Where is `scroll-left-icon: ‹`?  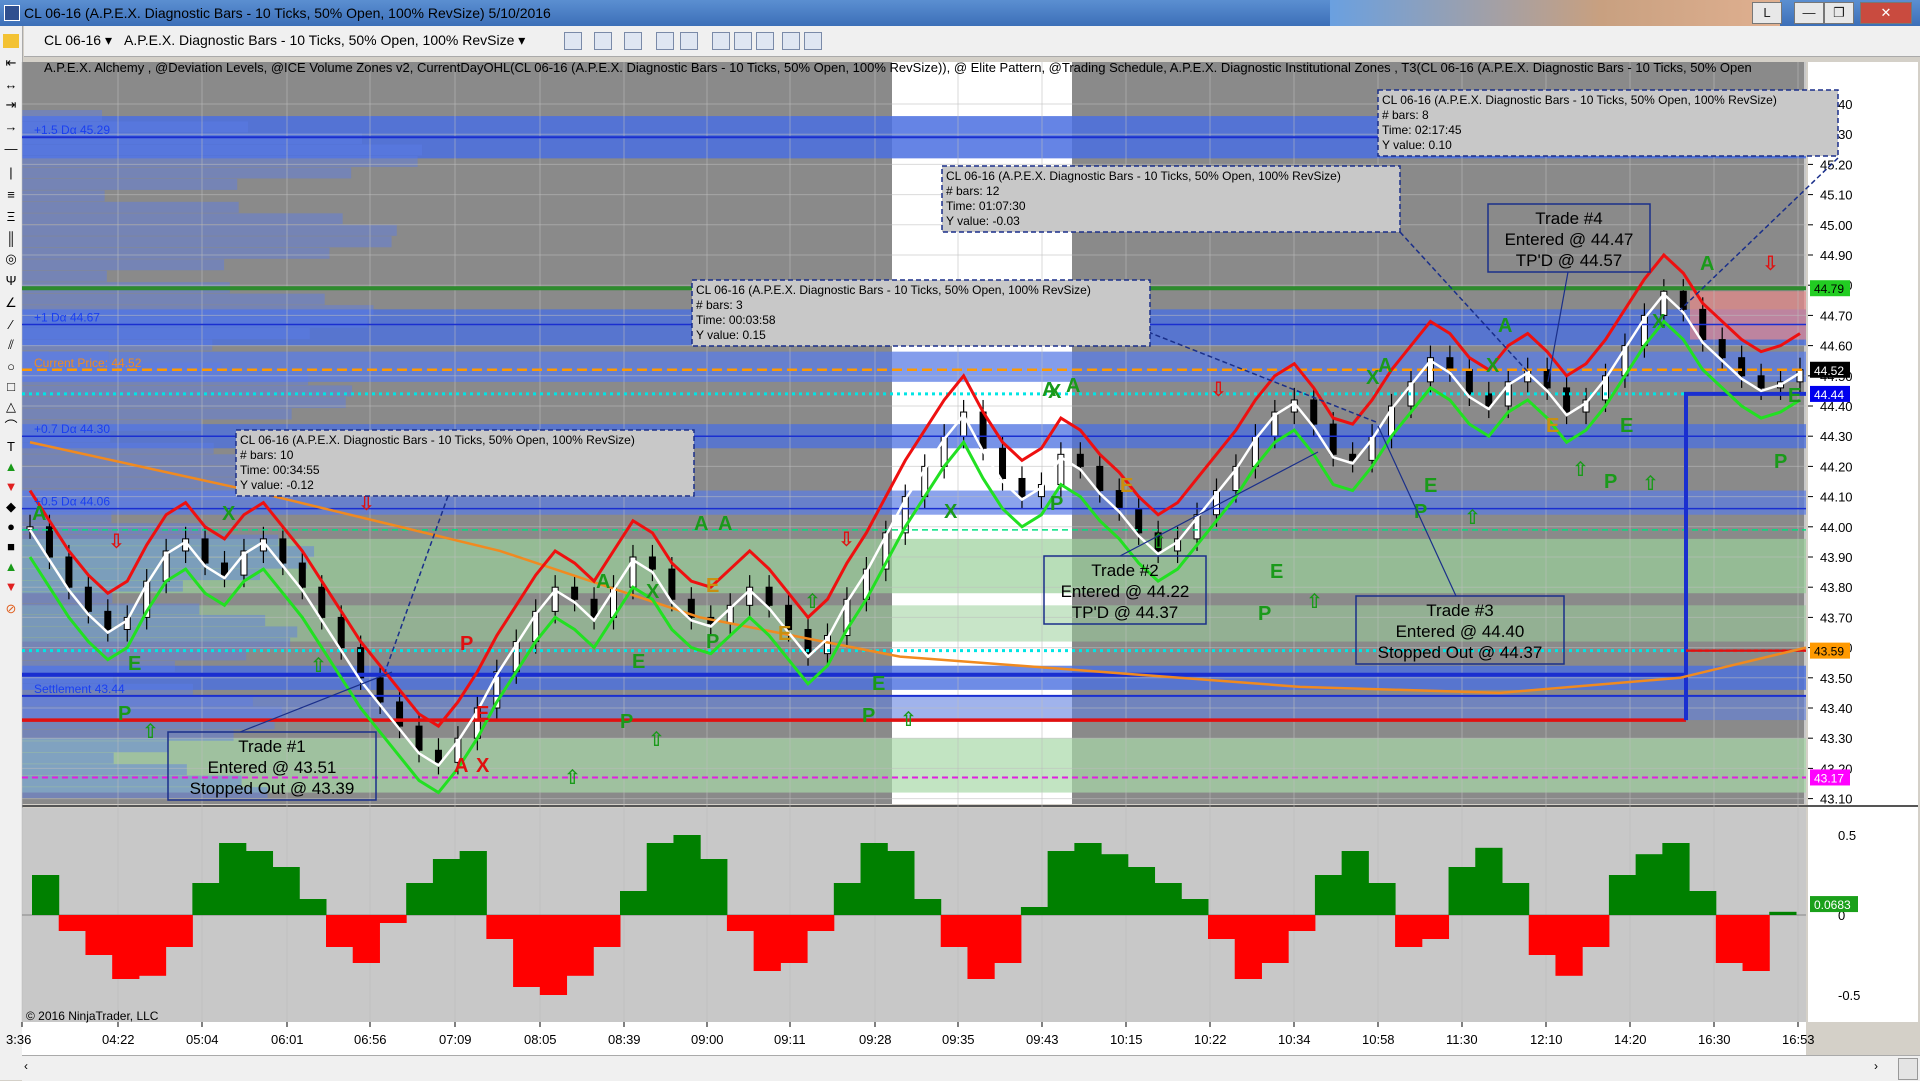
scroll-left-icon: ‹ is located at coordinates (32, 1068).